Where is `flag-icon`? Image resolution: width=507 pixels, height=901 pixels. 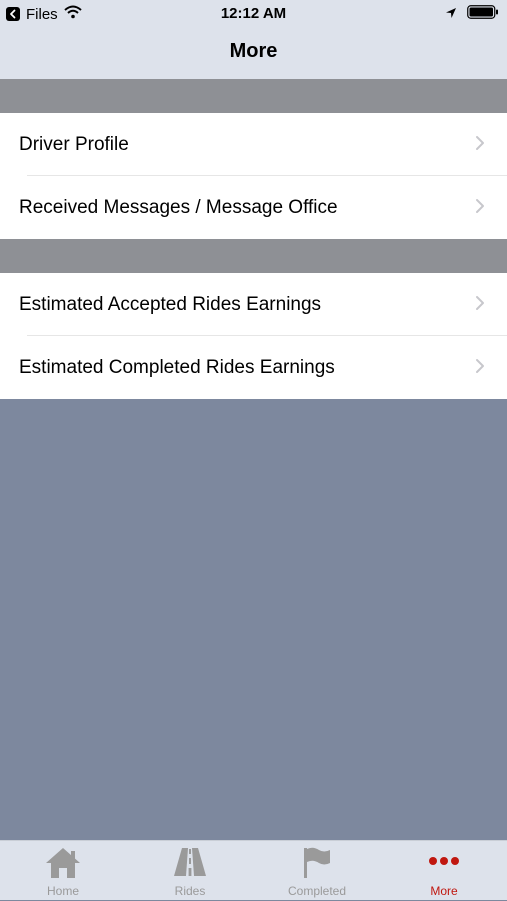 flag-icon is located at coordinates (317, 863).